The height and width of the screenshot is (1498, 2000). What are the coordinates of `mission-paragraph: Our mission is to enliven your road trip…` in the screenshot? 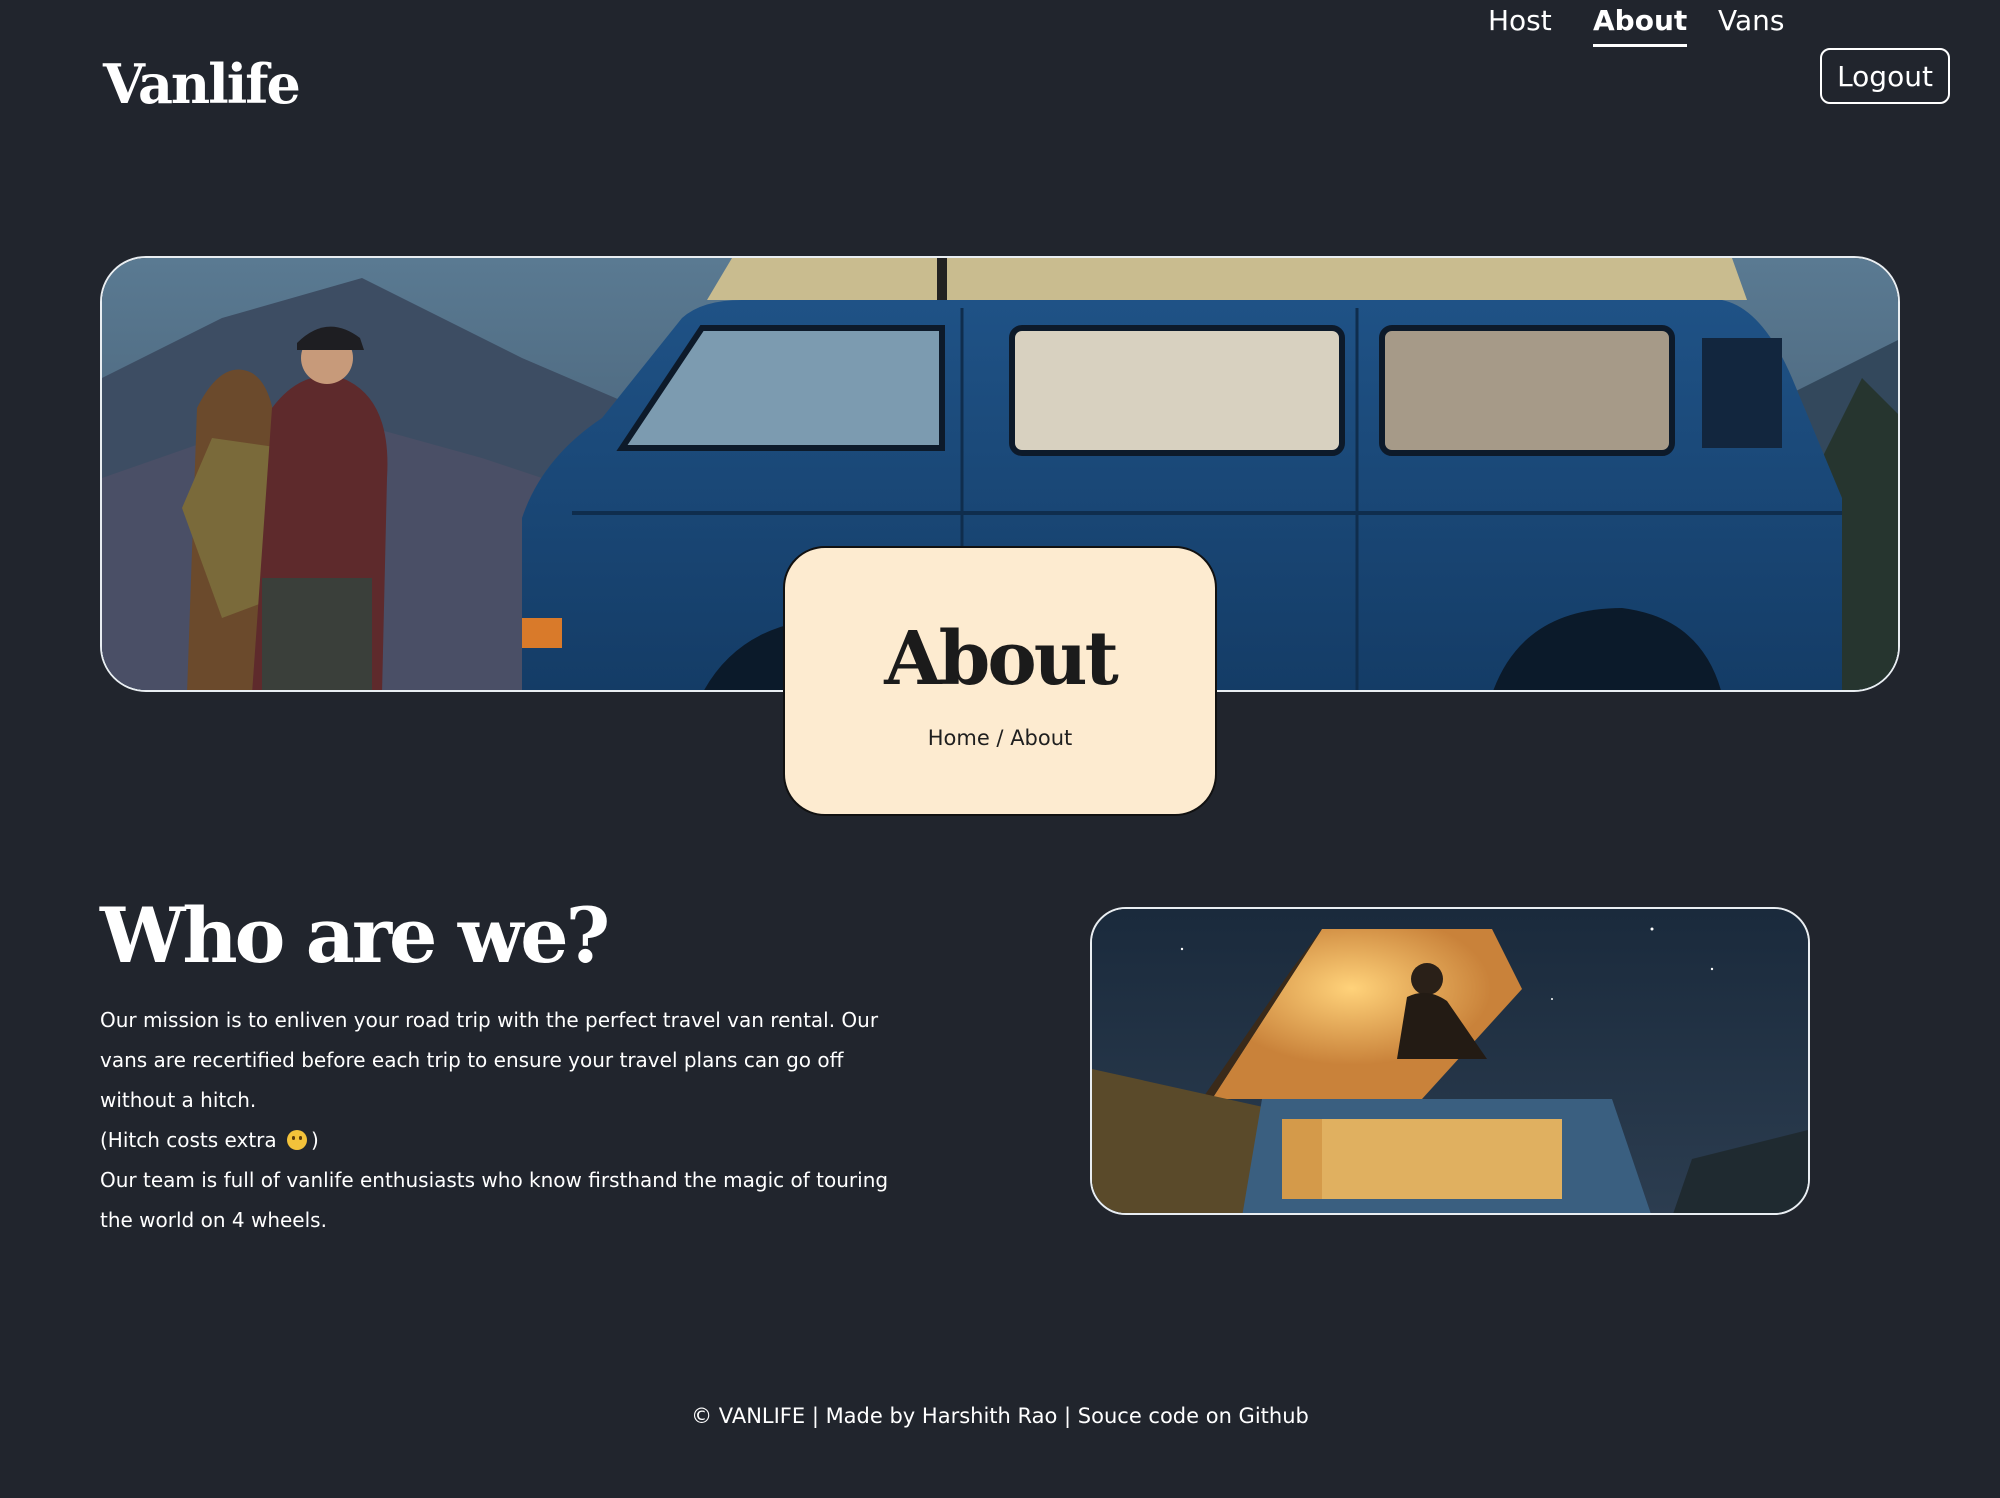 It's located at (489, 1060).